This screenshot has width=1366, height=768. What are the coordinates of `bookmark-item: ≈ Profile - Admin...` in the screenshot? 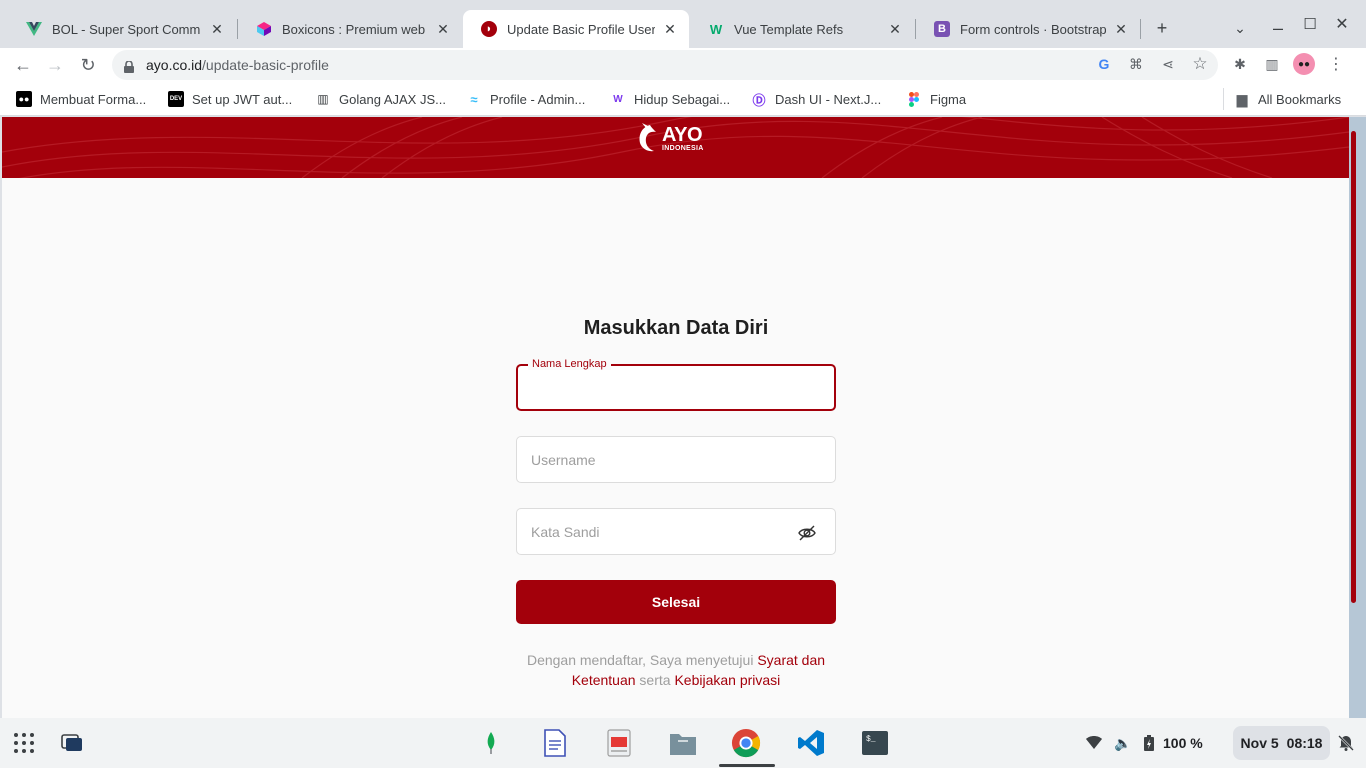 It's located at (525, 99).